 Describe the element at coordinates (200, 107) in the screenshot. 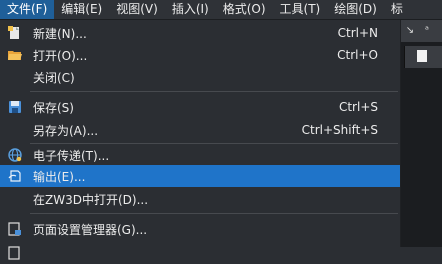

I see `menu-item-save: 保存(S) Ctrl+S` at that location.